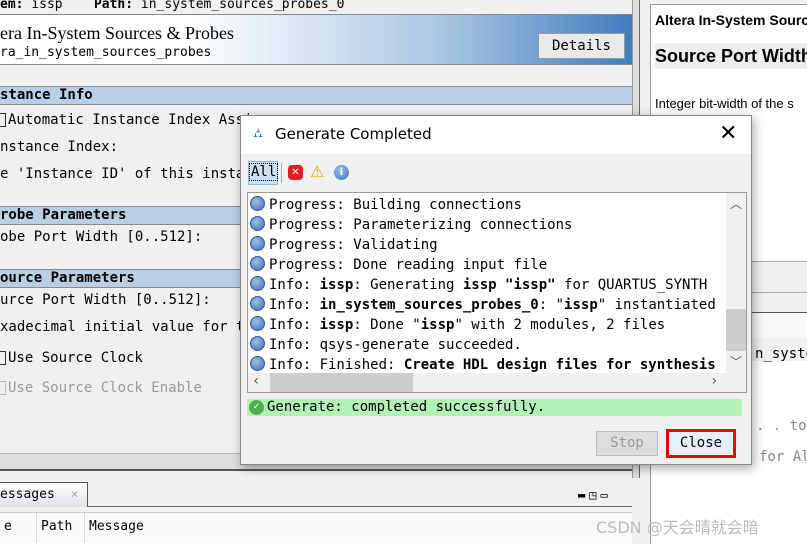  Describe the element at coordinates (411, 224) in the screenshot. I see `log-row: Progress: Parameterizing connections` at that location.